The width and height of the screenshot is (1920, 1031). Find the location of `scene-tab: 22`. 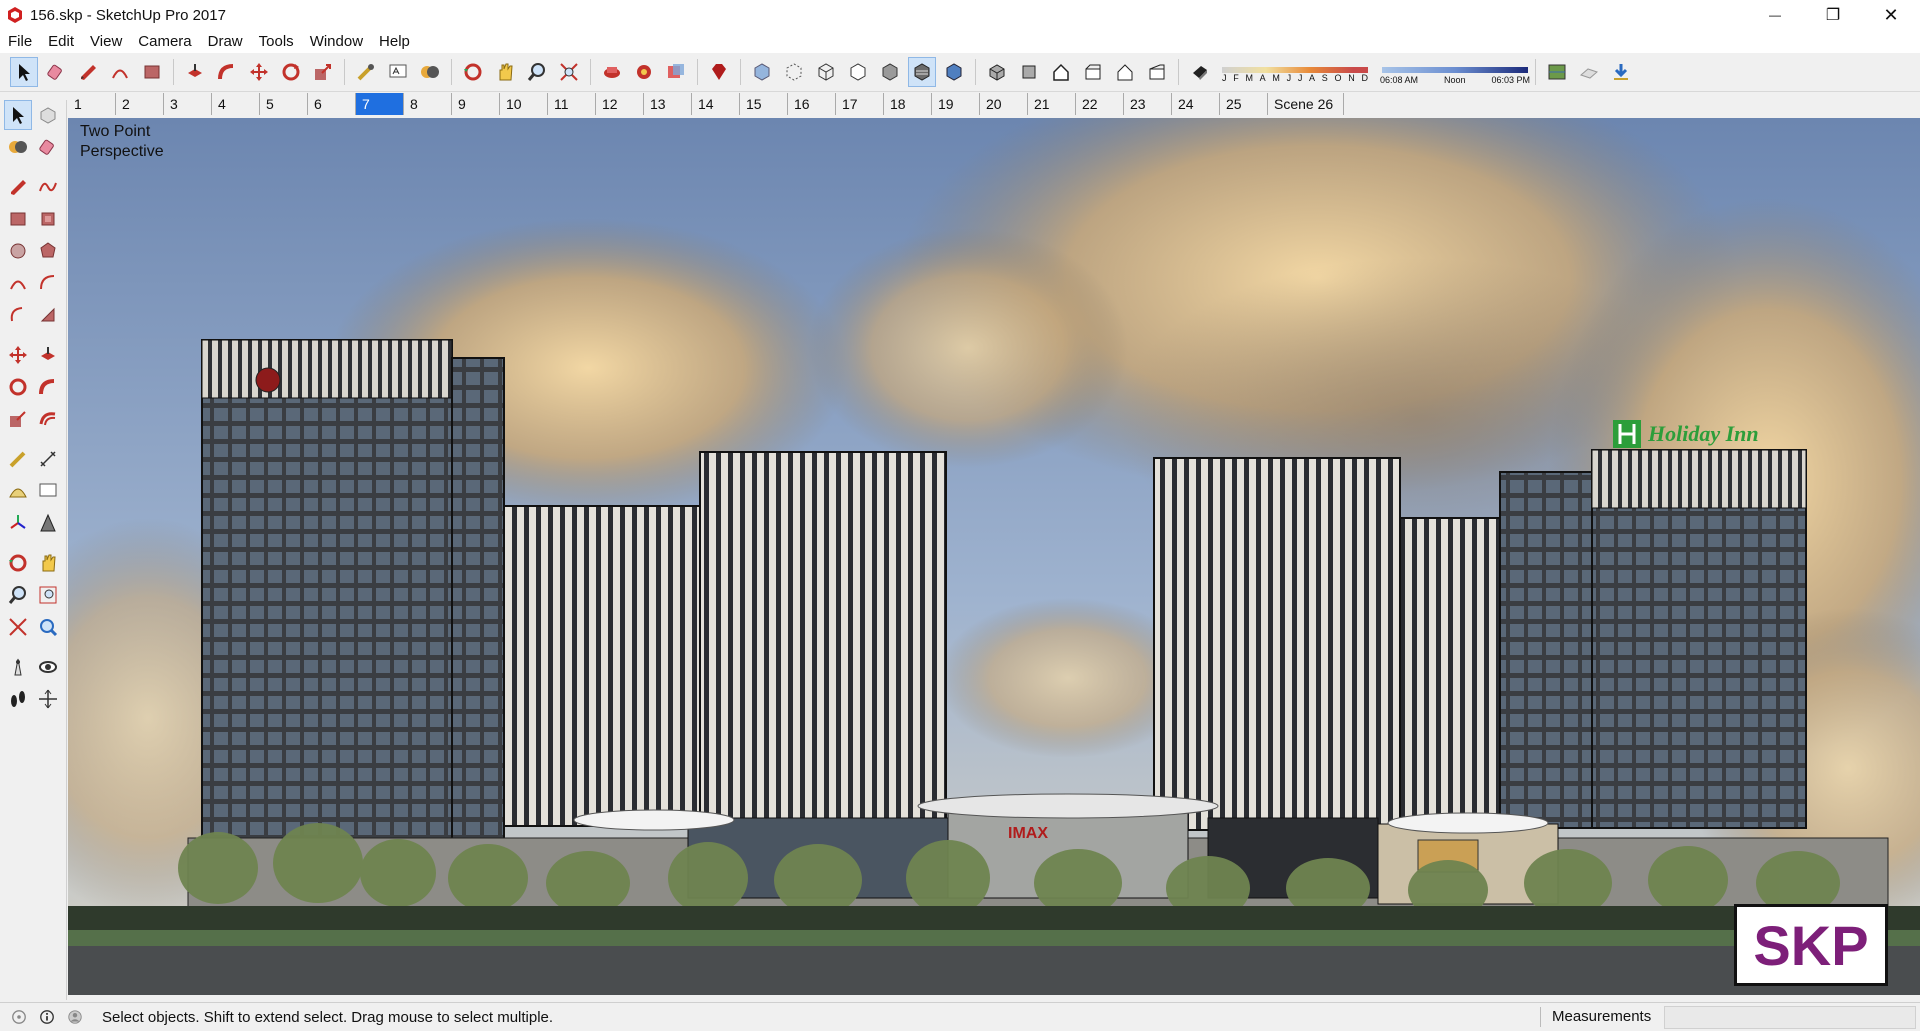

scene-tab: 22 is located at coordinates (1100, 104).